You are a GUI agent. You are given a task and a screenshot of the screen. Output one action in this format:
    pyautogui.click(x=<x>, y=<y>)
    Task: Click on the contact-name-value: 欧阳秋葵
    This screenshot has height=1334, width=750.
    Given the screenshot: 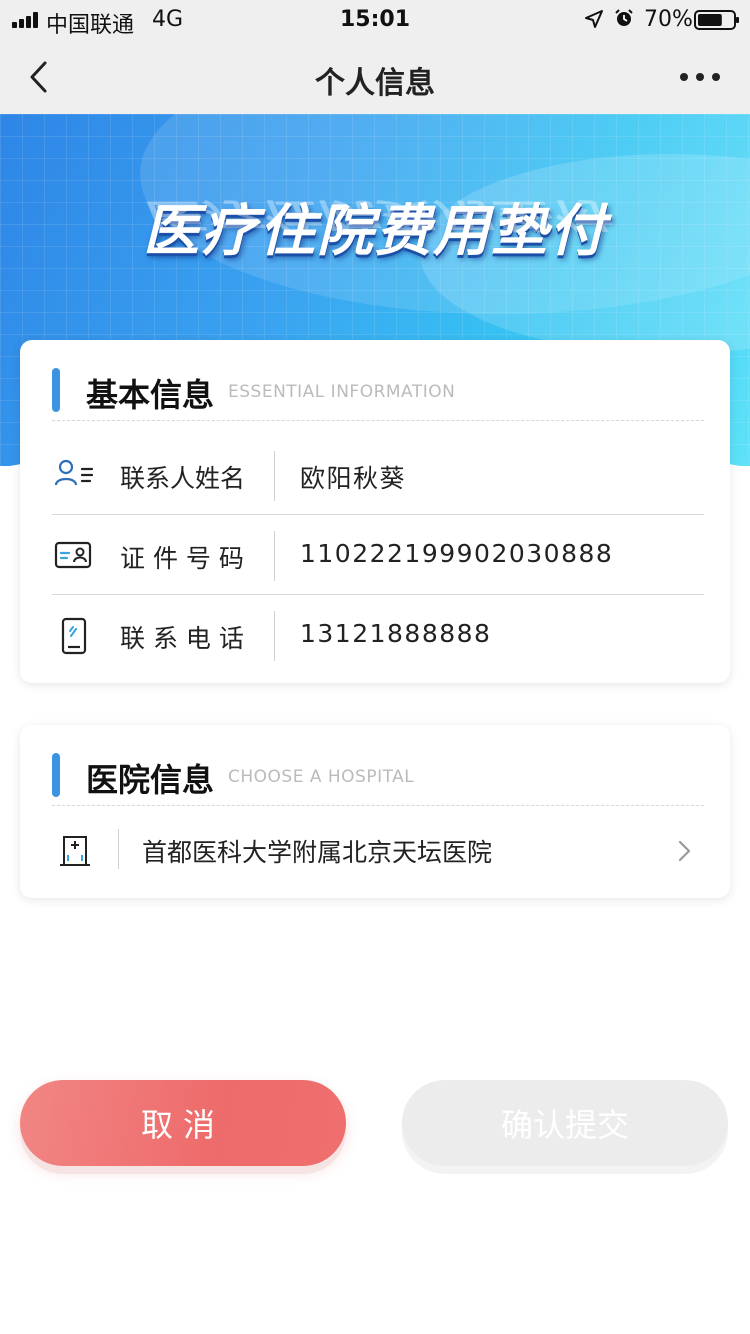 What is the action you would take?
    pyautogui.click(x=353, y=477)
    